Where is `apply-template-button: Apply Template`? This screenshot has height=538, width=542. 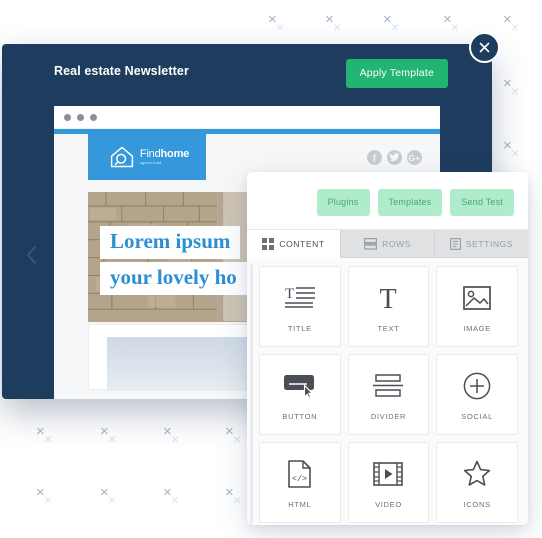
apply-template-button: Apply Template is located at coordinates (396, 73).